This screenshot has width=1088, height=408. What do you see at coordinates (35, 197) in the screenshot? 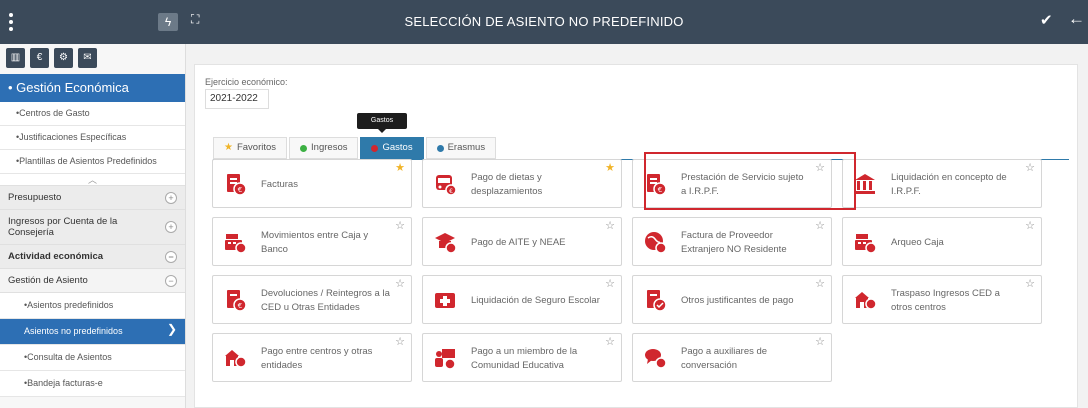
I see `sidebar-section-label: Presupuesto` at bounding box center [35, 197].